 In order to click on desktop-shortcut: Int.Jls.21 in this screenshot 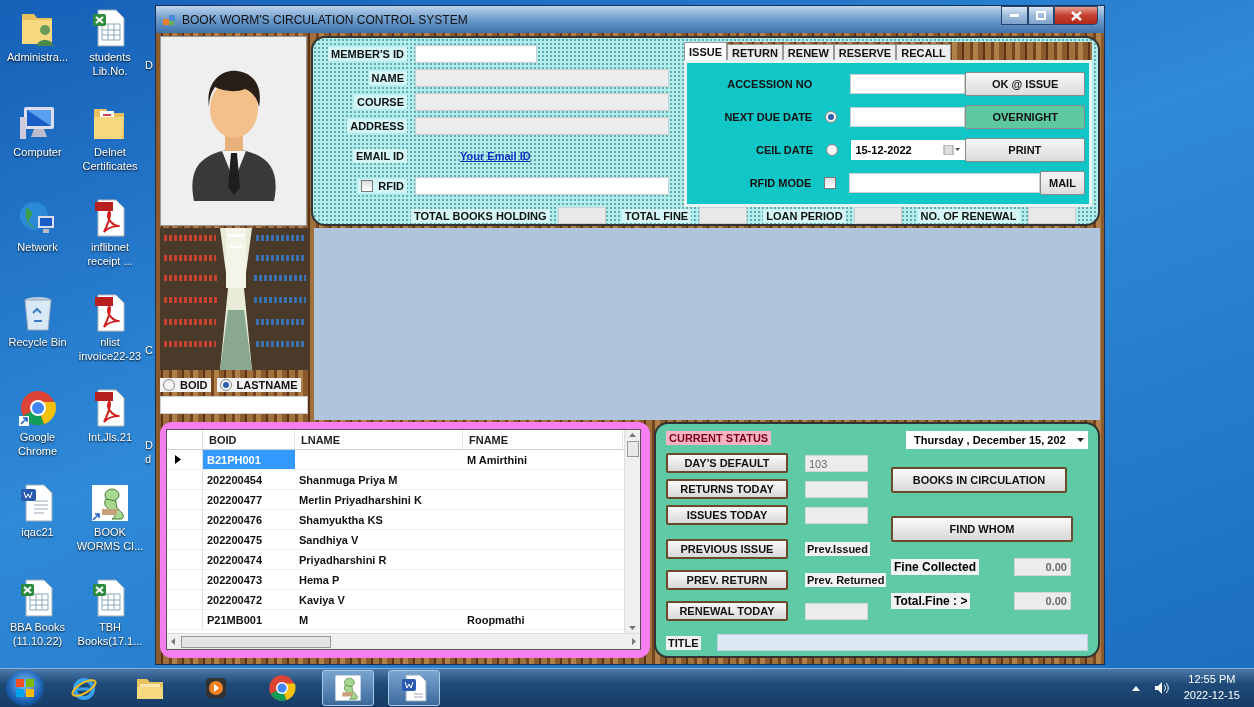, I will do `click(110, 433)`.